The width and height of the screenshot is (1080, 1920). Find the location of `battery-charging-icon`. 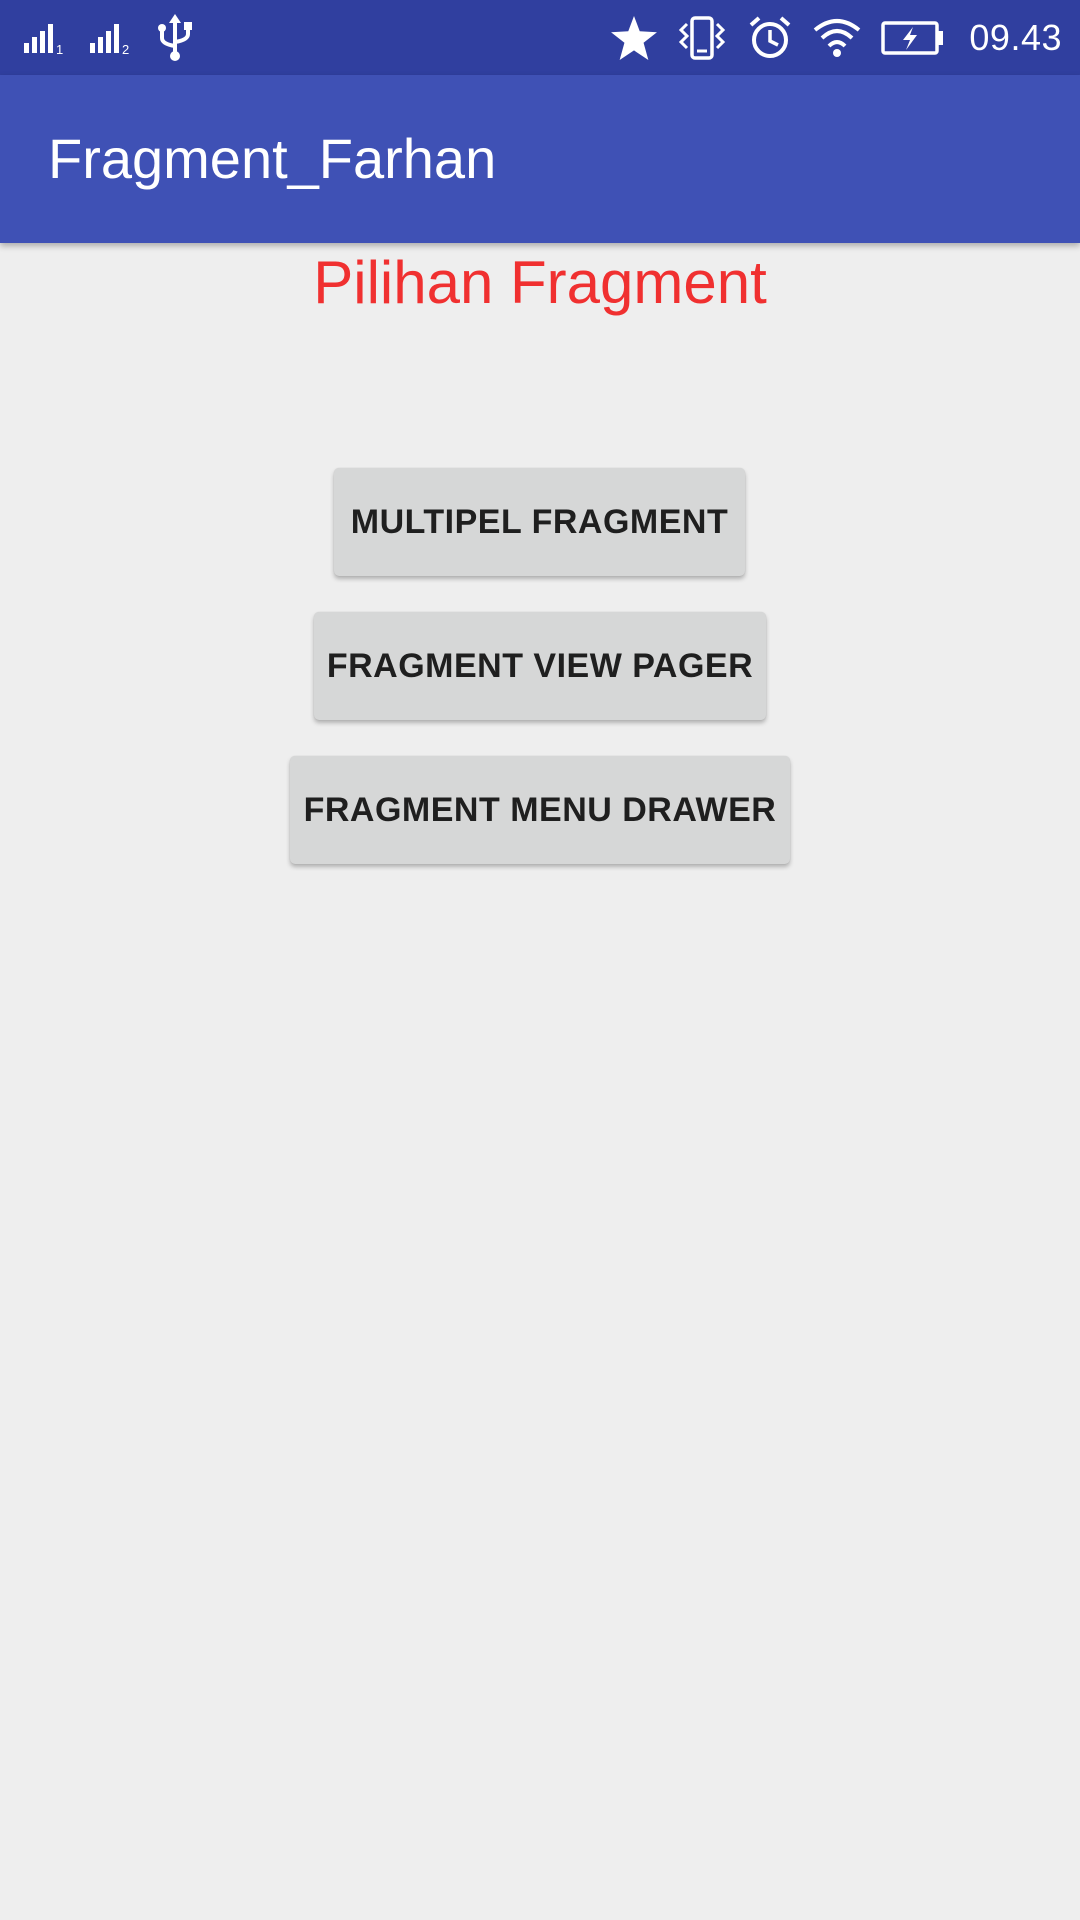

battery-charging-icon is located at coordinates (913, 38).